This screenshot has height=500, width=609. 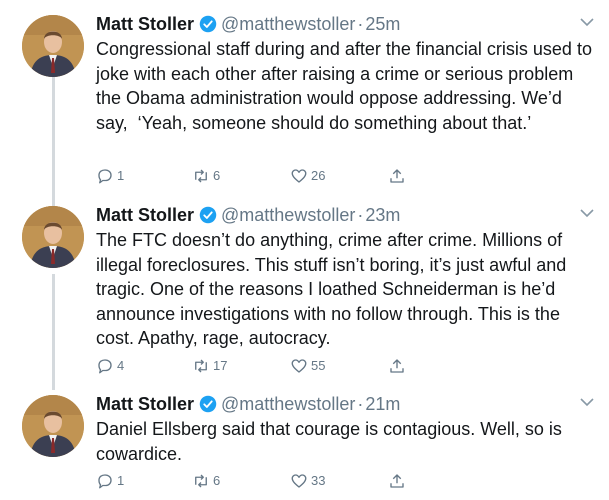 What do you see at coordinates (209, 366) in the screenshot?
I see `retweet-button: 17` at bounding box center [209, 366].